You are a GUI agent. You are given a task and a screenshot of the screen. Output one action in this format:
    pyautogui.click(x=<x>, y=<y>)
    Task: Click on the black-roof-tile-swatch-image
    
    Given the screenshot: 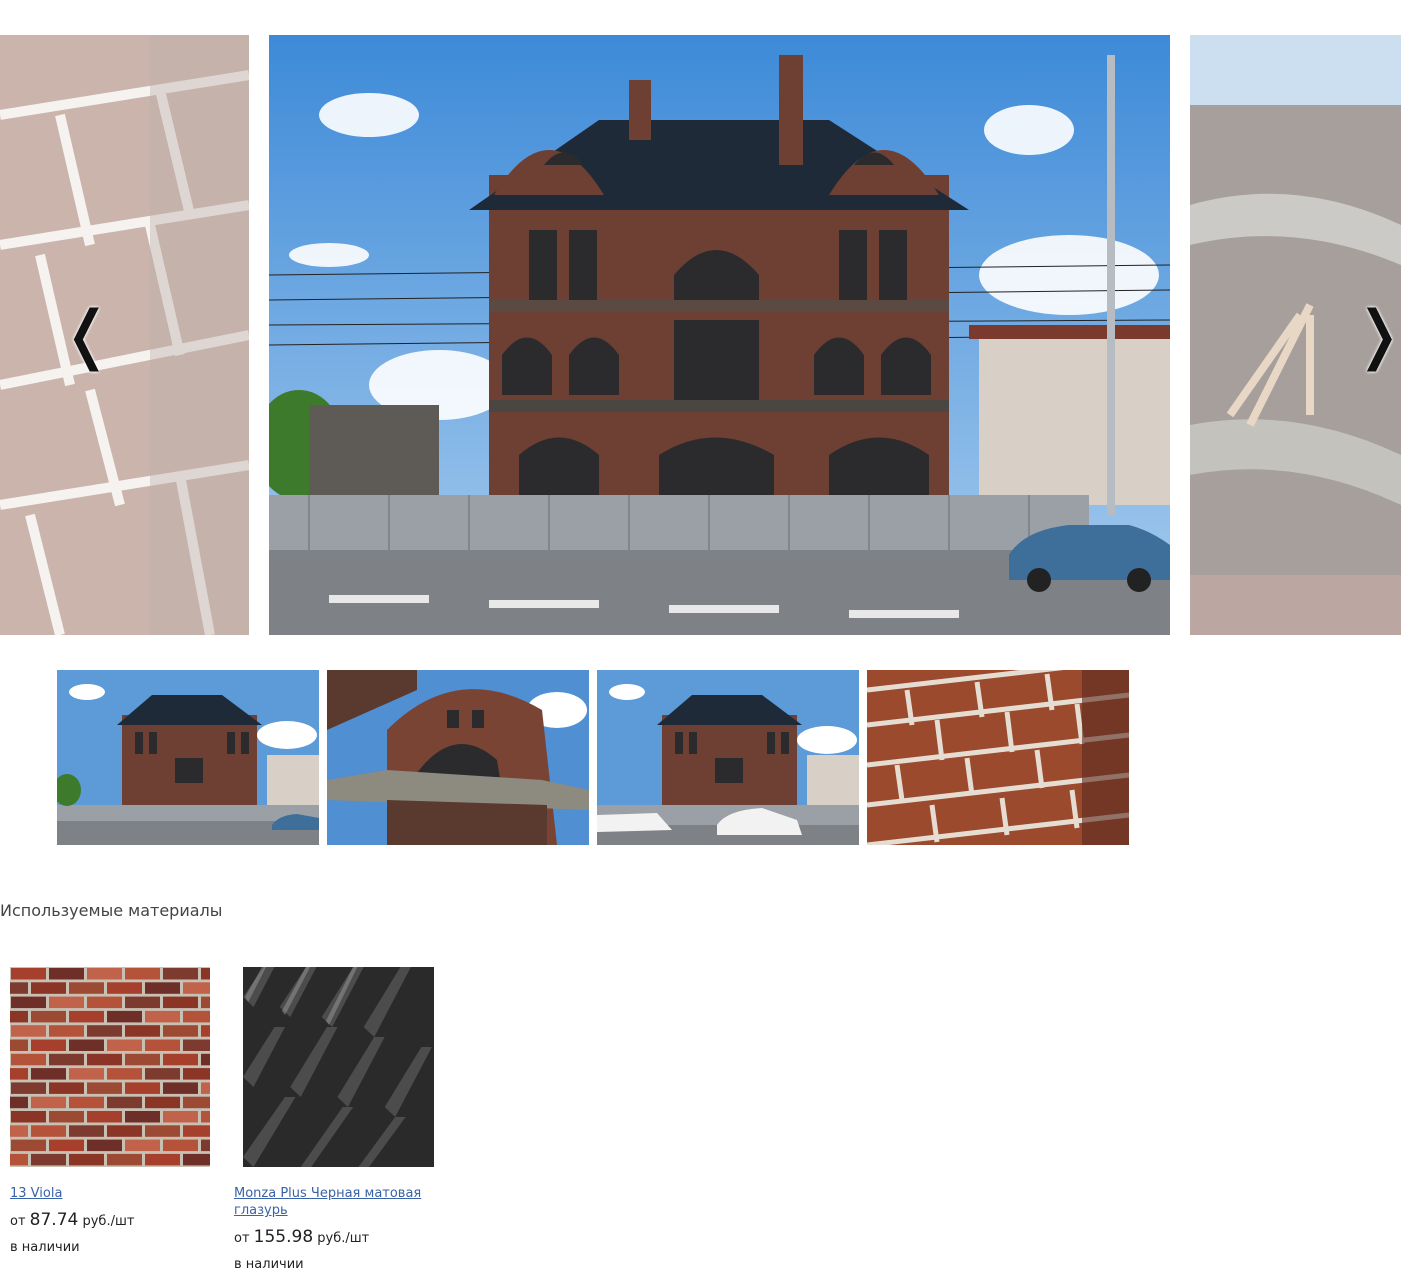 What is the action you would take?
    pyautogui.click(x=338, y=1067)
    